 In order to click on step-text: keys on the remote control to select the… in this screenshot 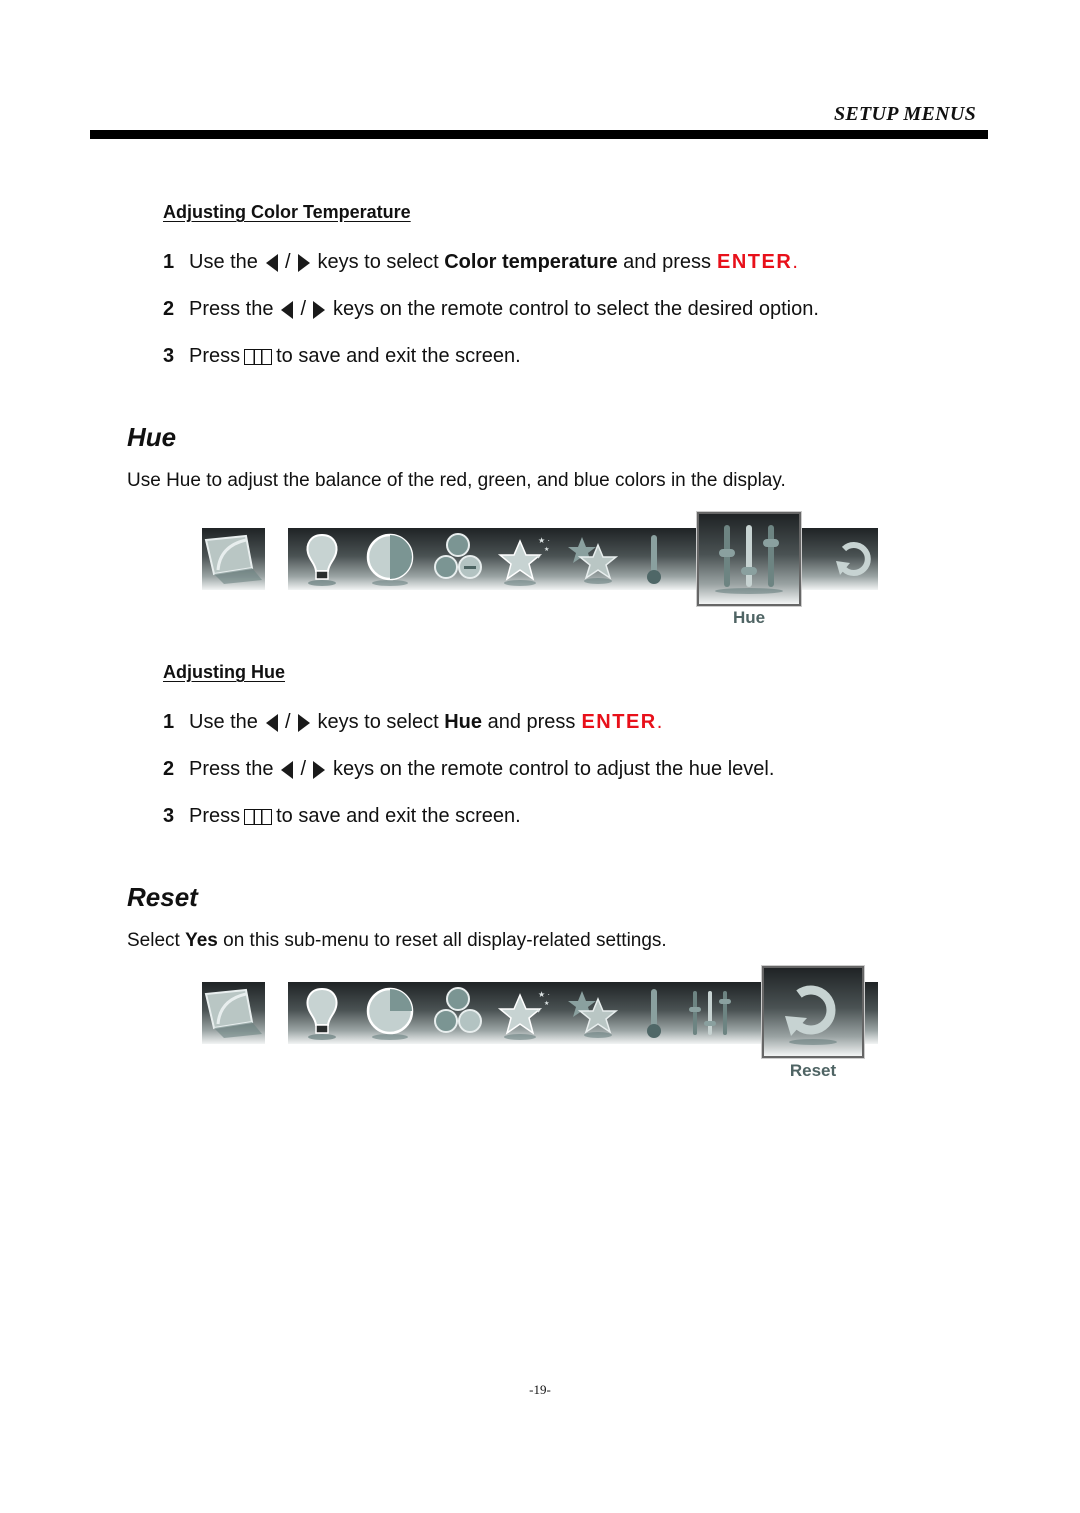, I will do `click(576, 309)`.